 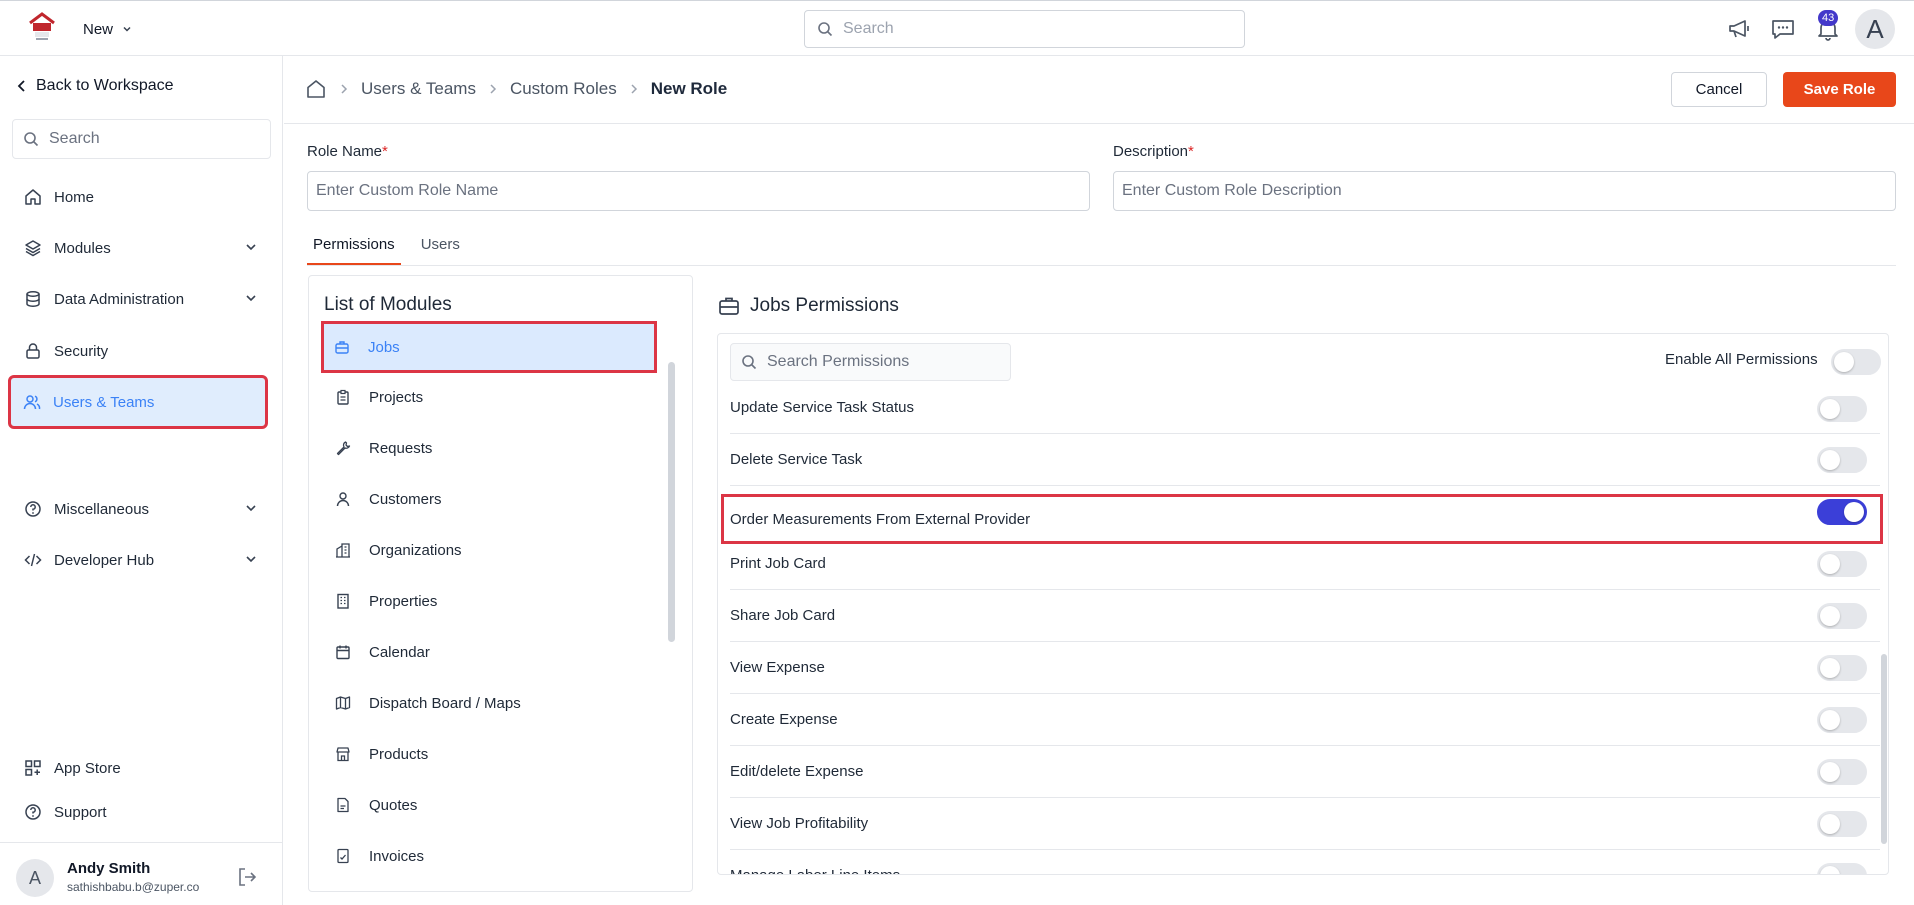 I want to click on module-item-requests: Requests, so click(x=489, y=448).